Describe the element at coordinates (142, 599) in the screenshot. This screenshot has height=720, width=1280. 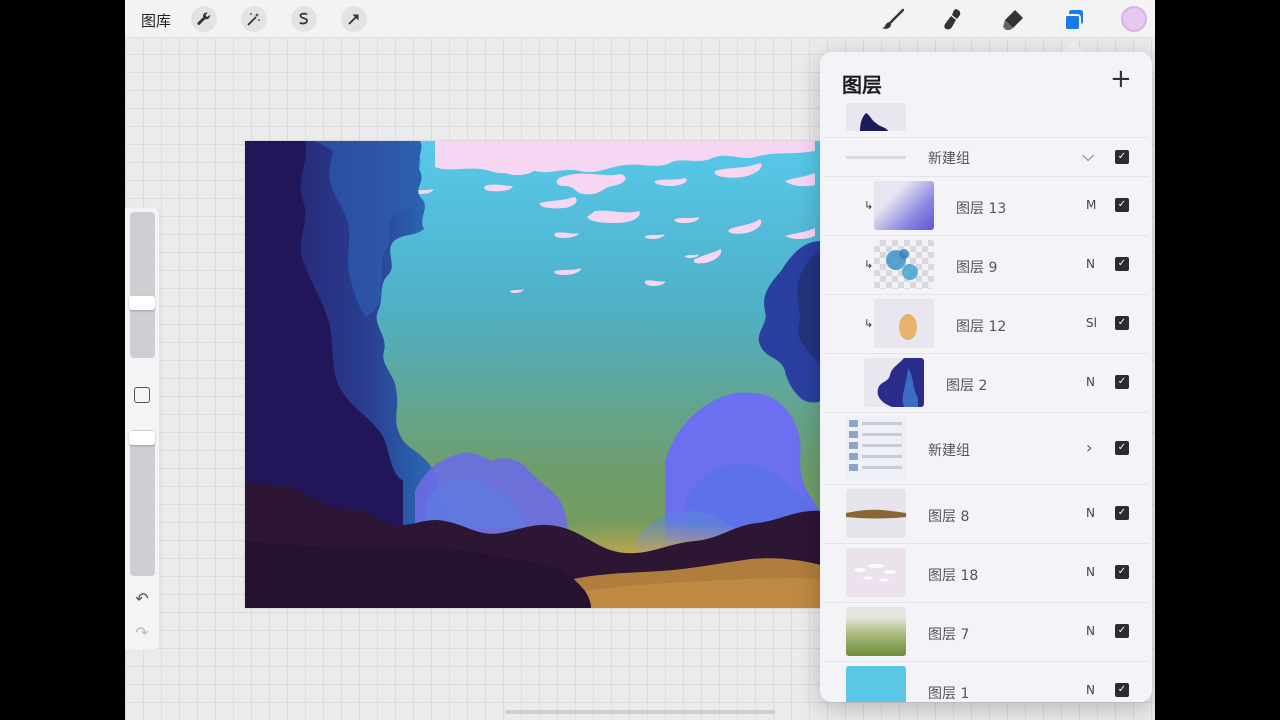
I see `undo-icon: ↶` at that location.